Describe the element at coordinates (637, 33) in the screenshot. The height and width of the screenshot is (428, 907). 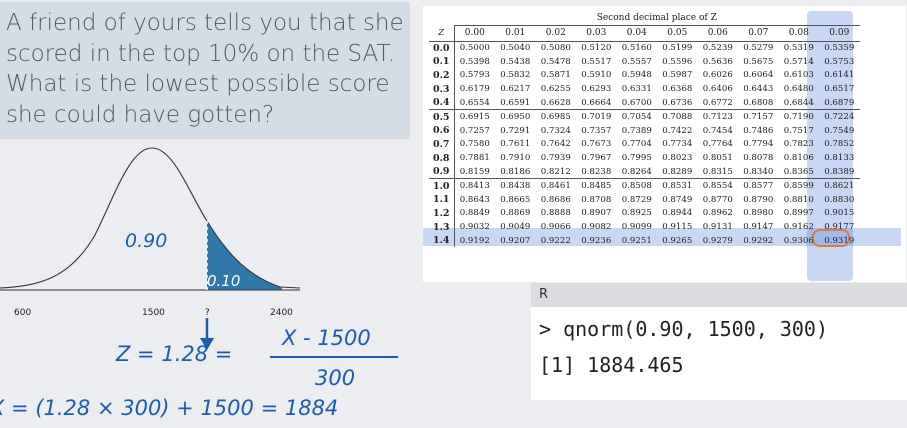
I see `column-header: 0.04` at that location.